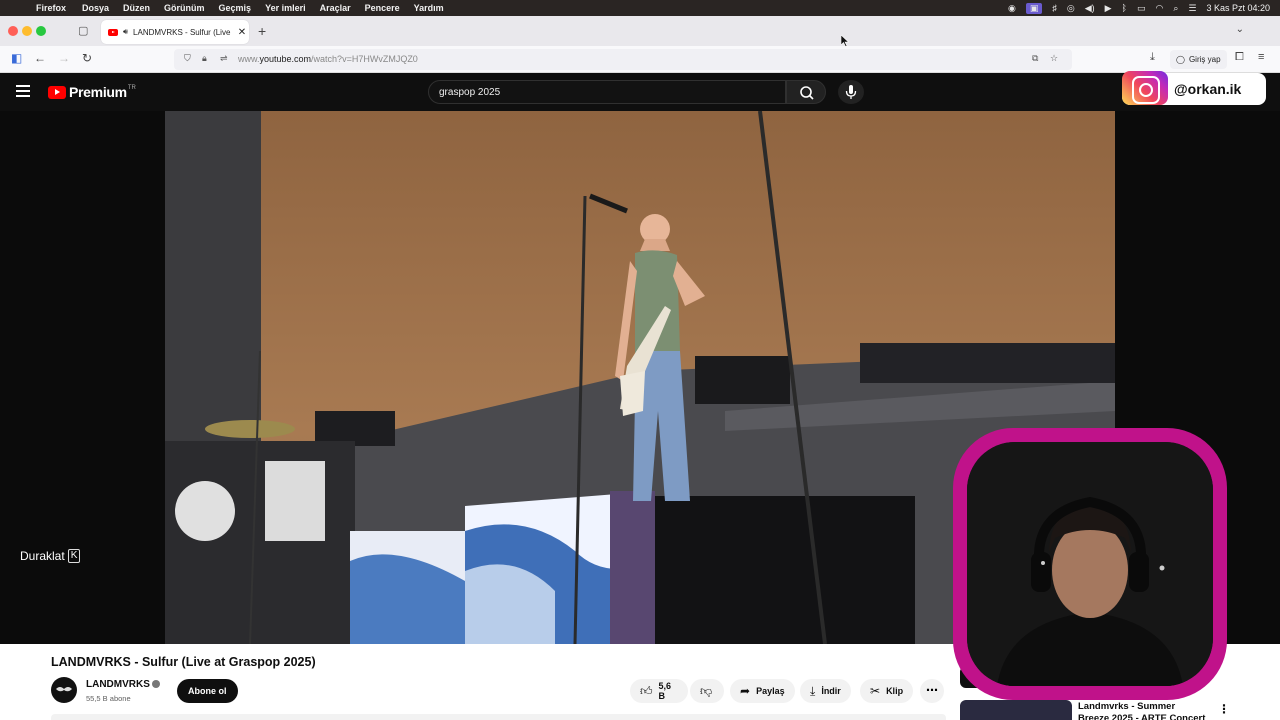  Describe the element at coordinates (770, 691) in the screenshot. I see `share-label: Paylaş` at that location.